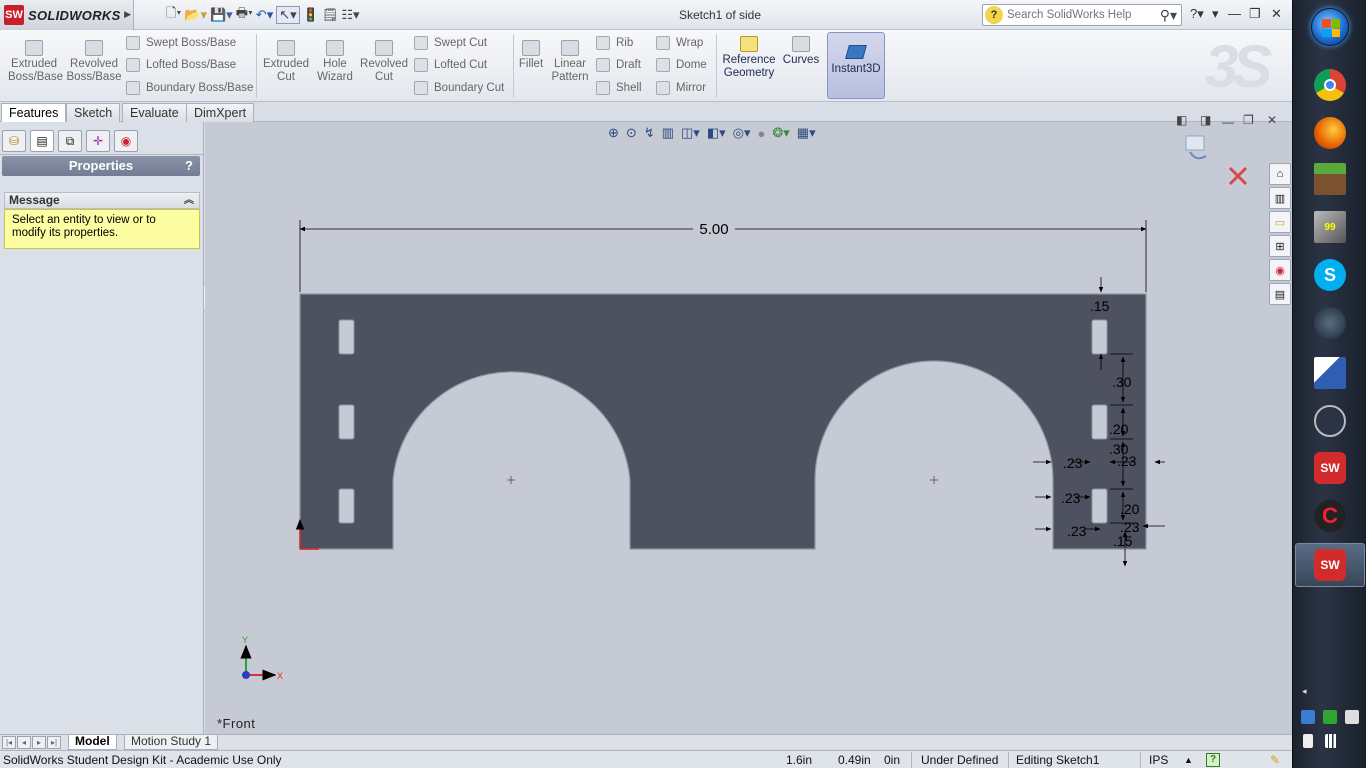  I want to click on display-style-icon: ◧▾, so click(716, 133).